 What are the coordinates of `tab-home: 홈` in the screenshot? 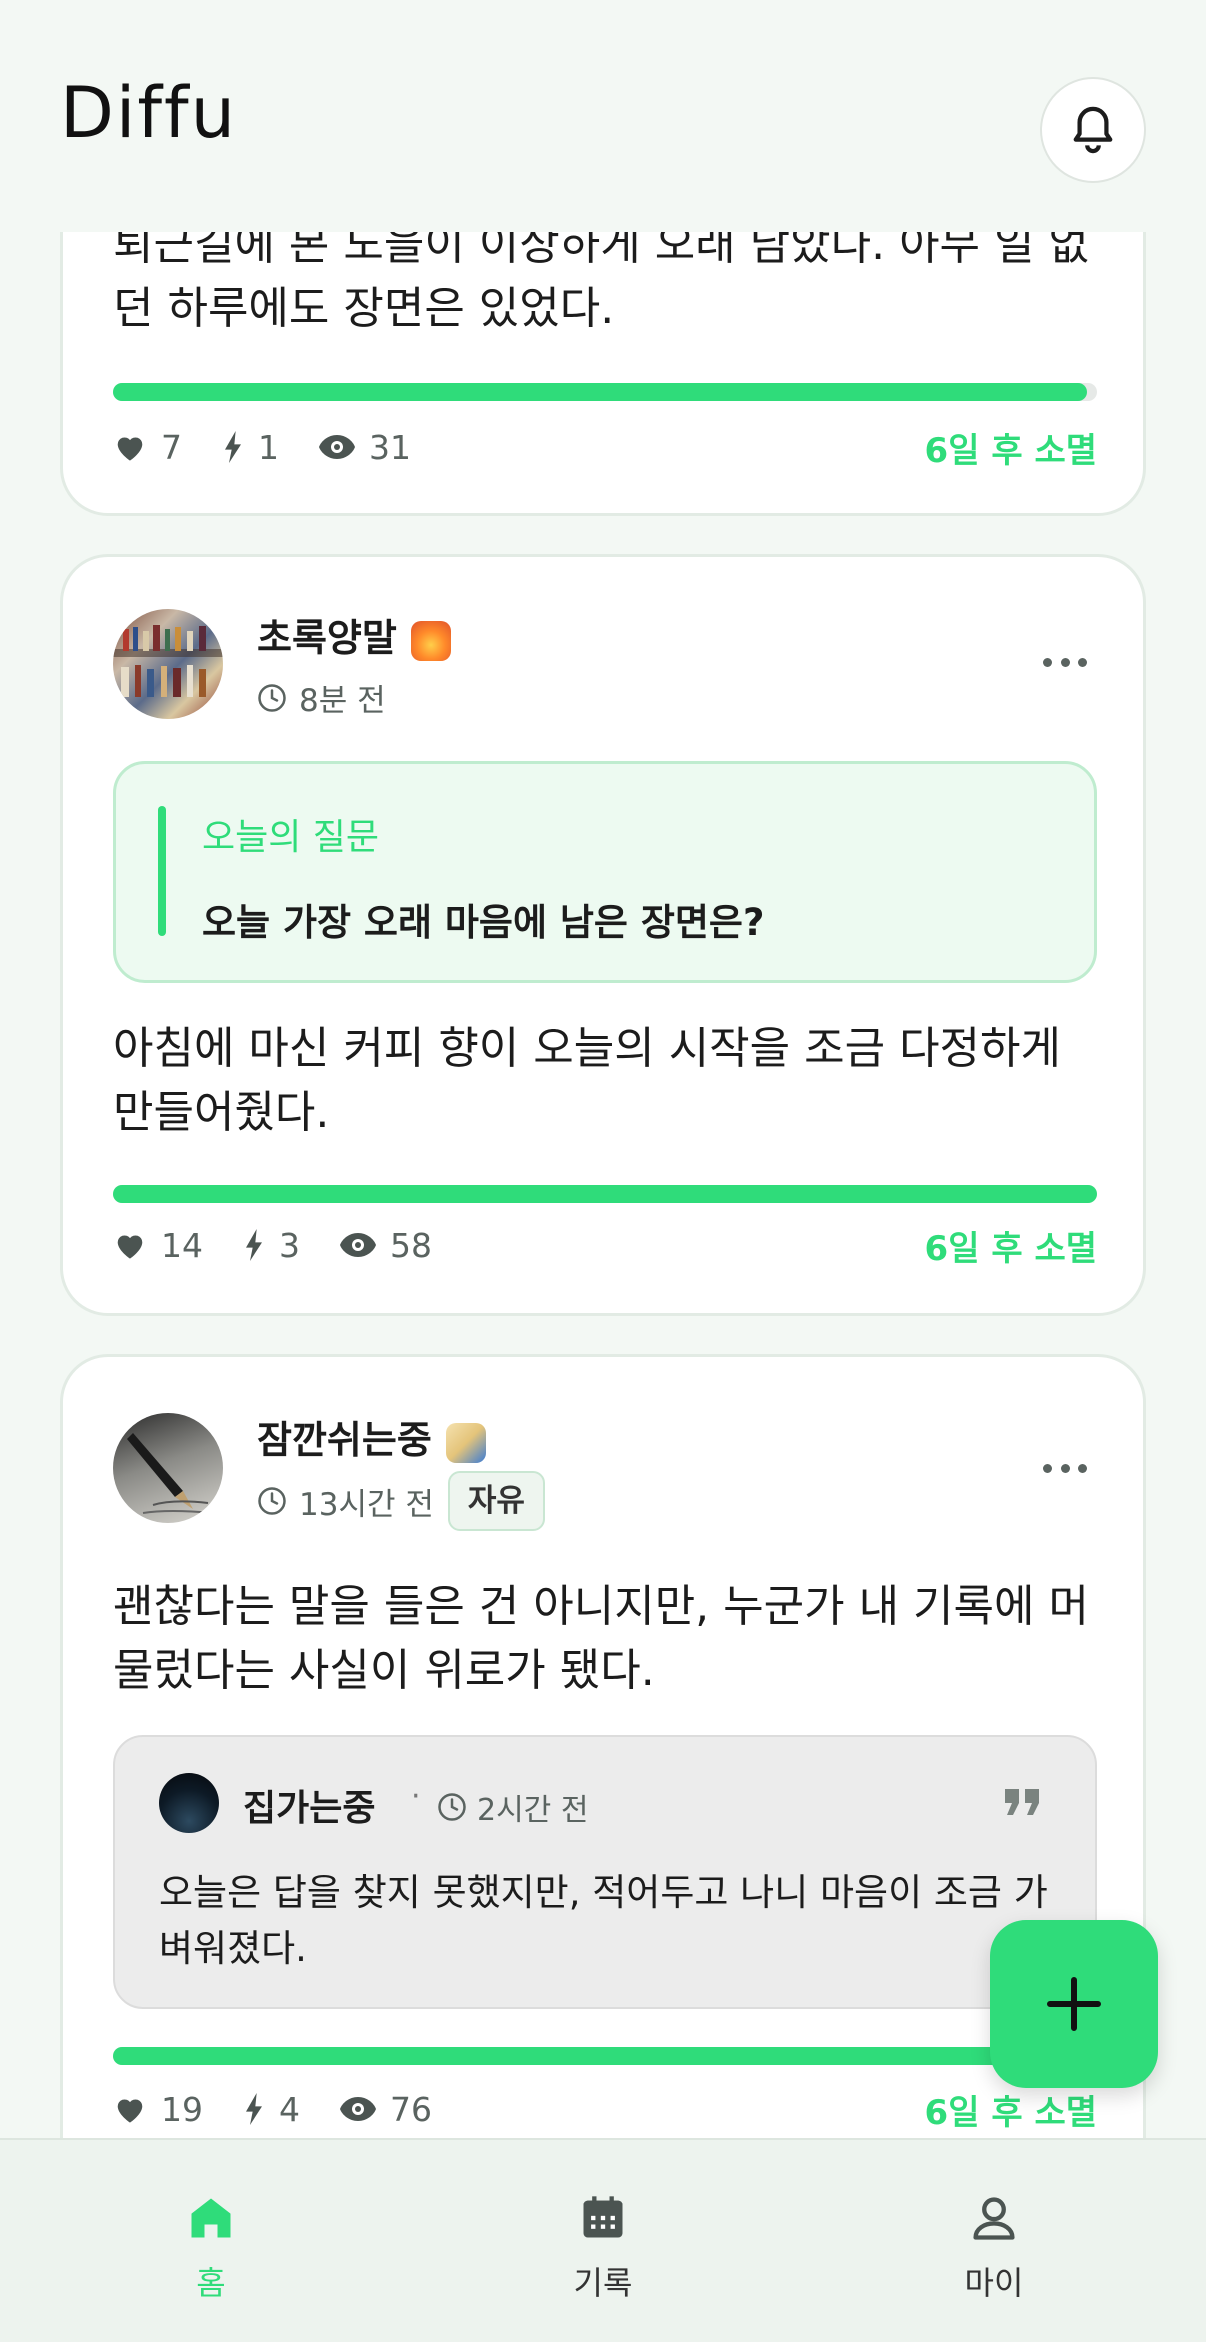 It's located at (211, 2241).